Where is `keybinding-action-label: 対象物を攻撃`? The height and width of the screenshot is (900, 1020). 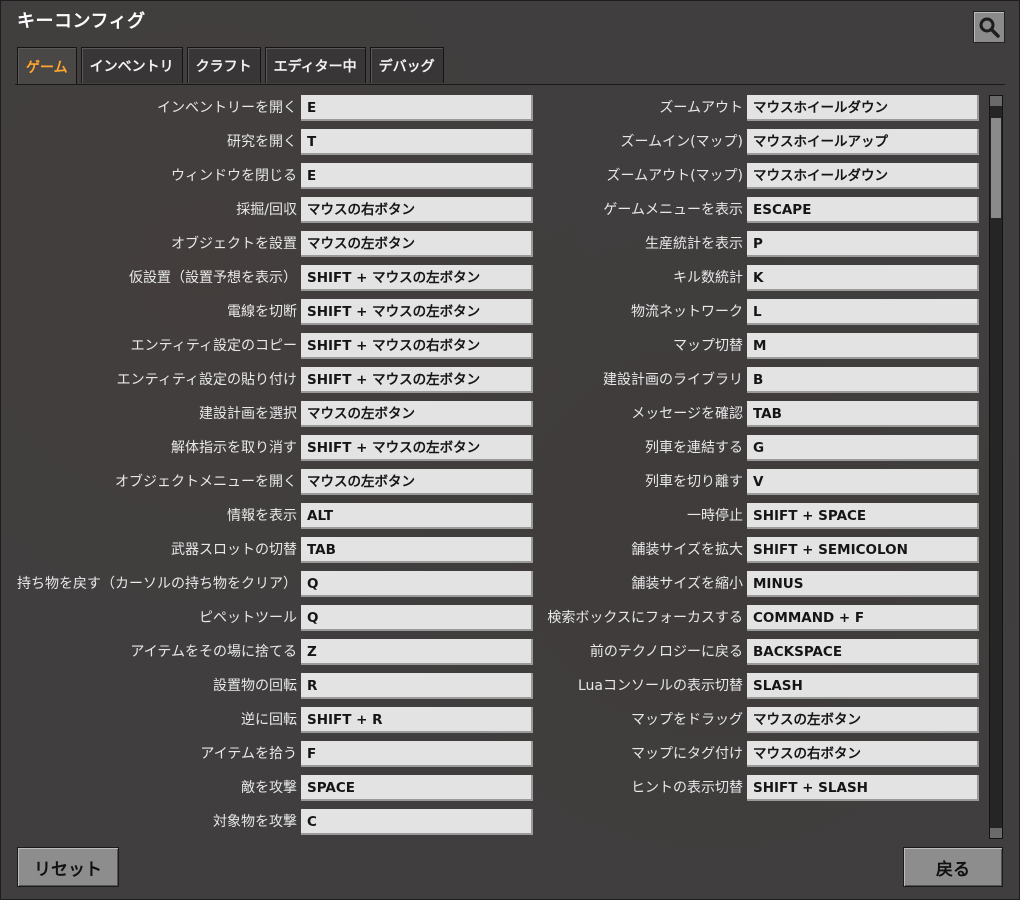 keybinding-action-label: 対象物を攻撃 is located at coordinates (255, 822).